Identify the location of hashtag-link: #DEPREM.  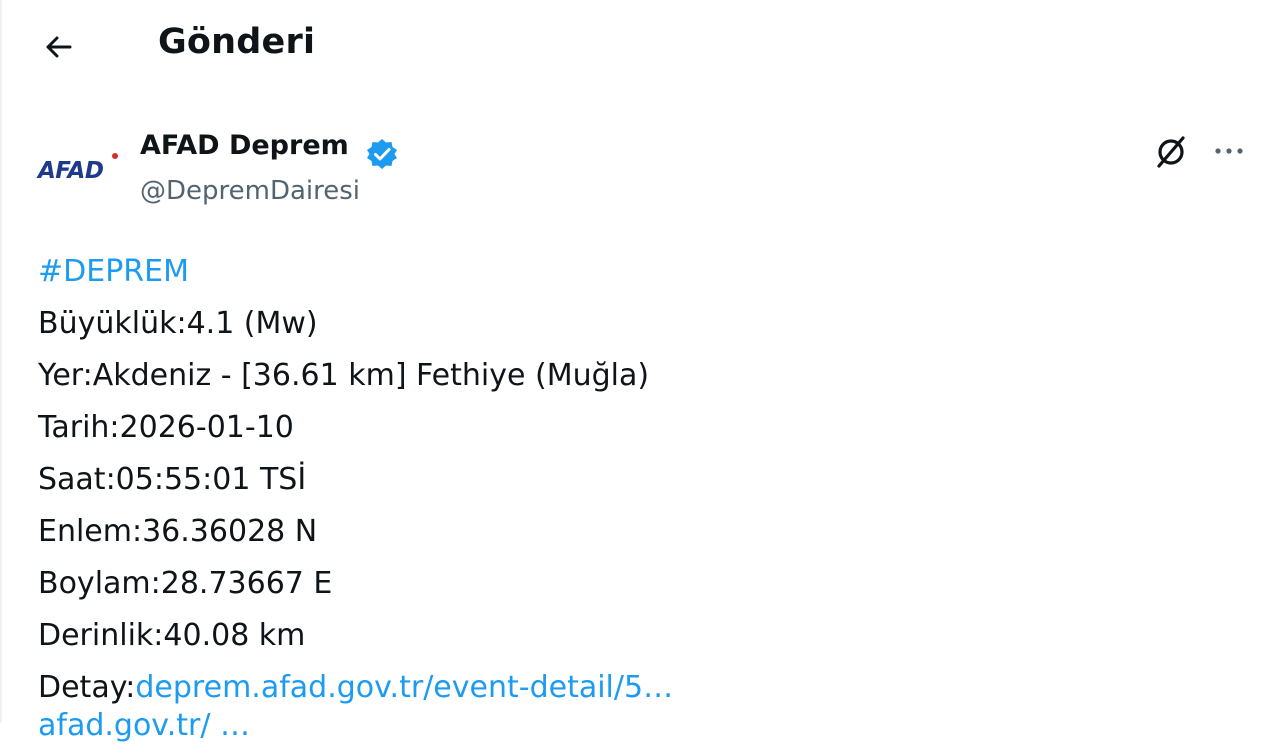
(648, 272).